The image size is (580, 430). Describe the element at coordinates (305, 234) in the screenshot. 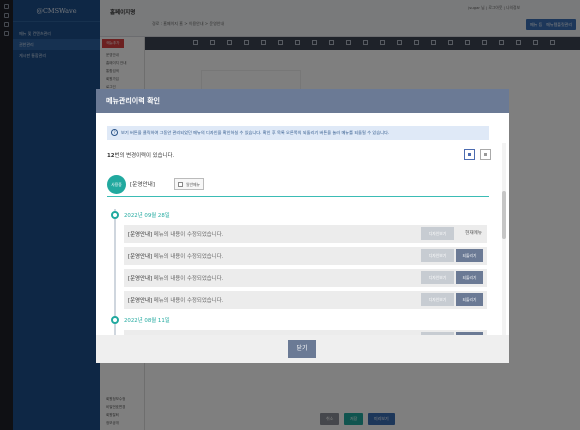

I see `history-row: [운영안내] 메뉴의 내용이 수정되었습니다. 디자인보기 현재메뉴` at that location.